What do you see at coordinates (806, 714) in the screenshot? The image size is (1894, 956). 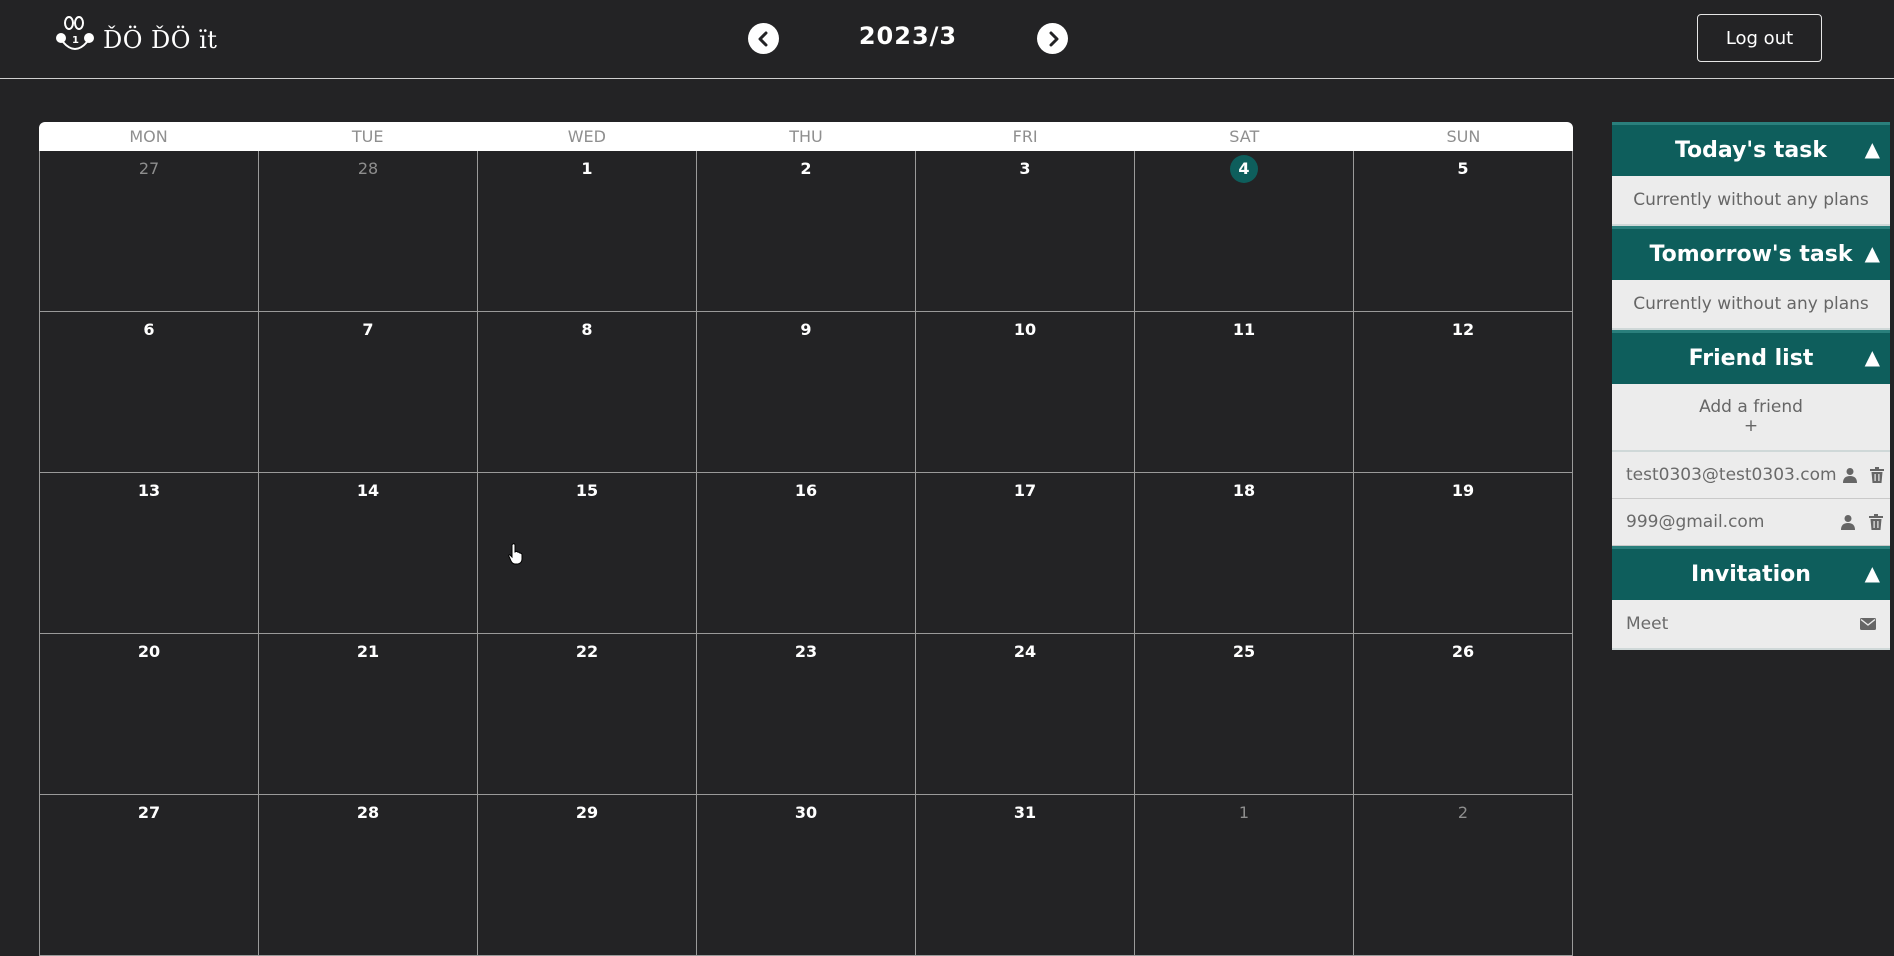 I see `calendar-day: 23` at bounding box center [806, 714].